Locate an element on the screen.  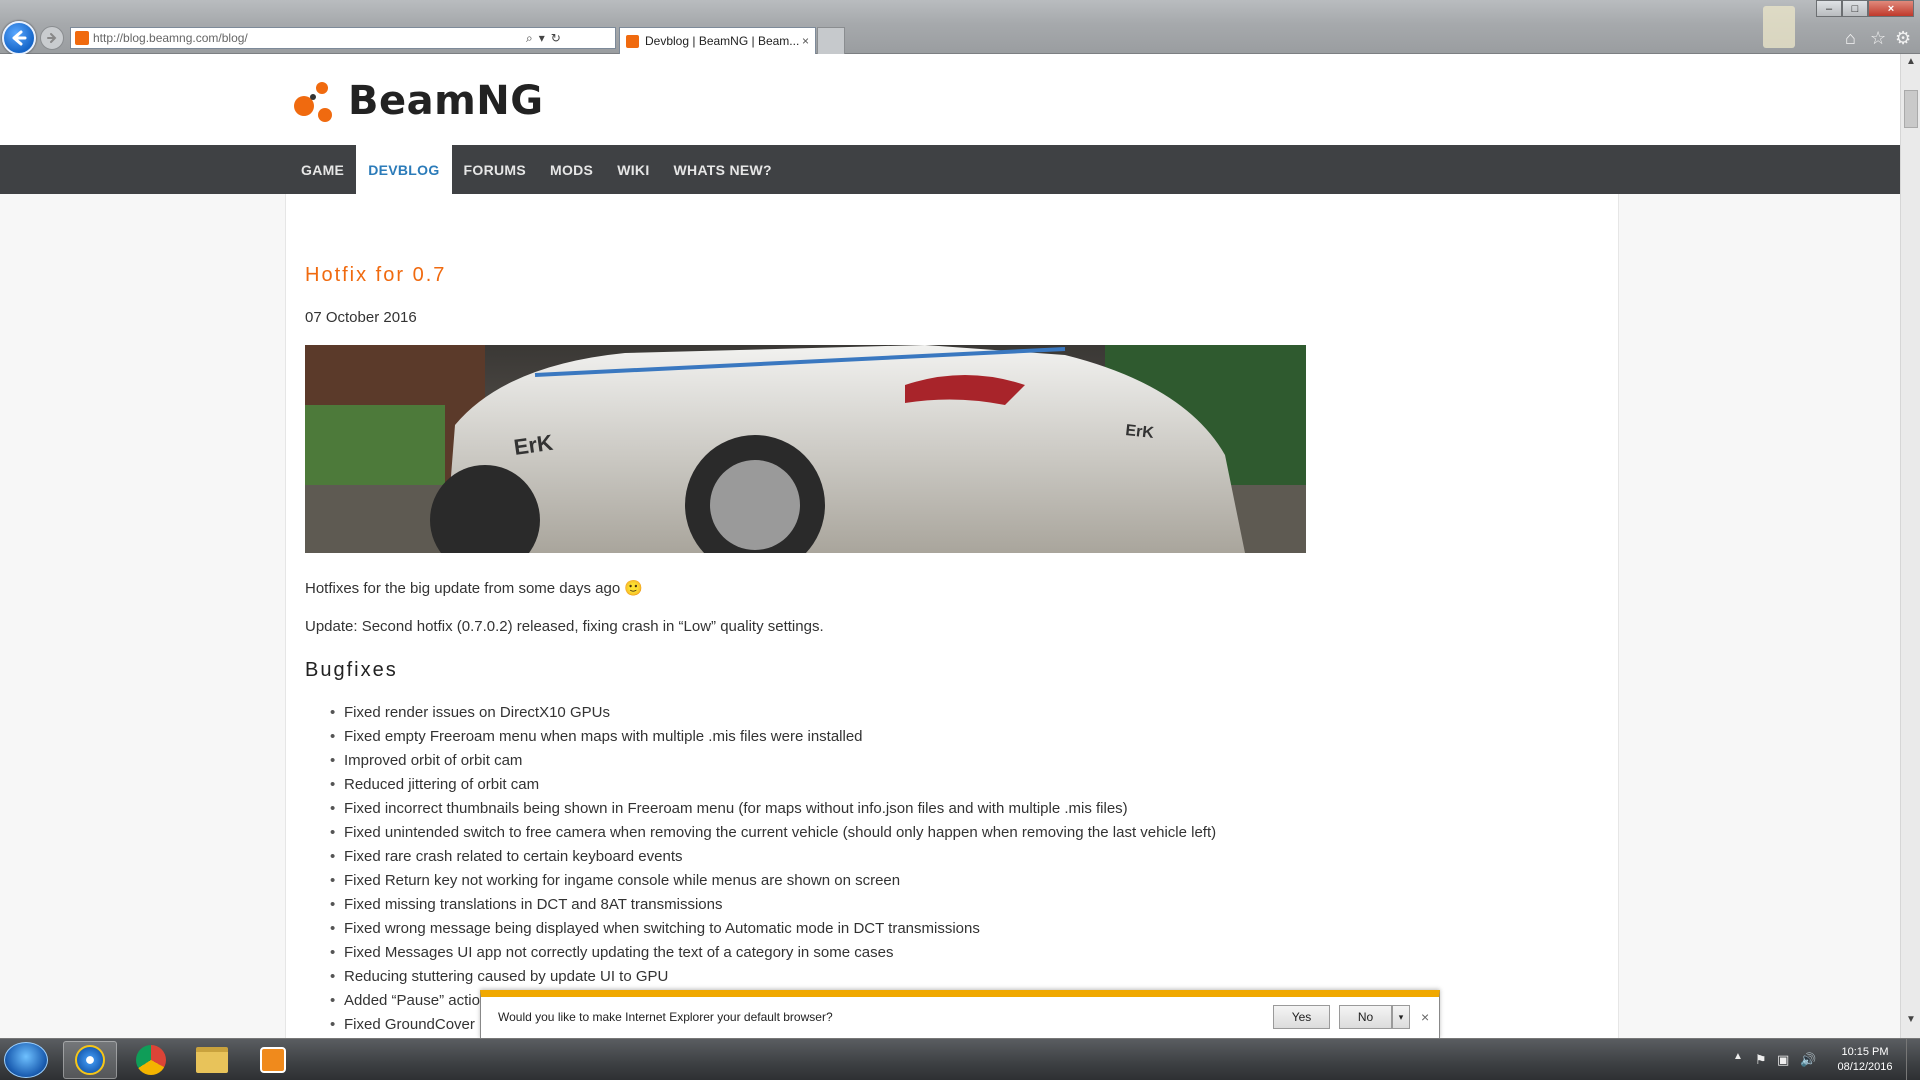
desktop-background-fragment is located at coordinates (1779, 27).